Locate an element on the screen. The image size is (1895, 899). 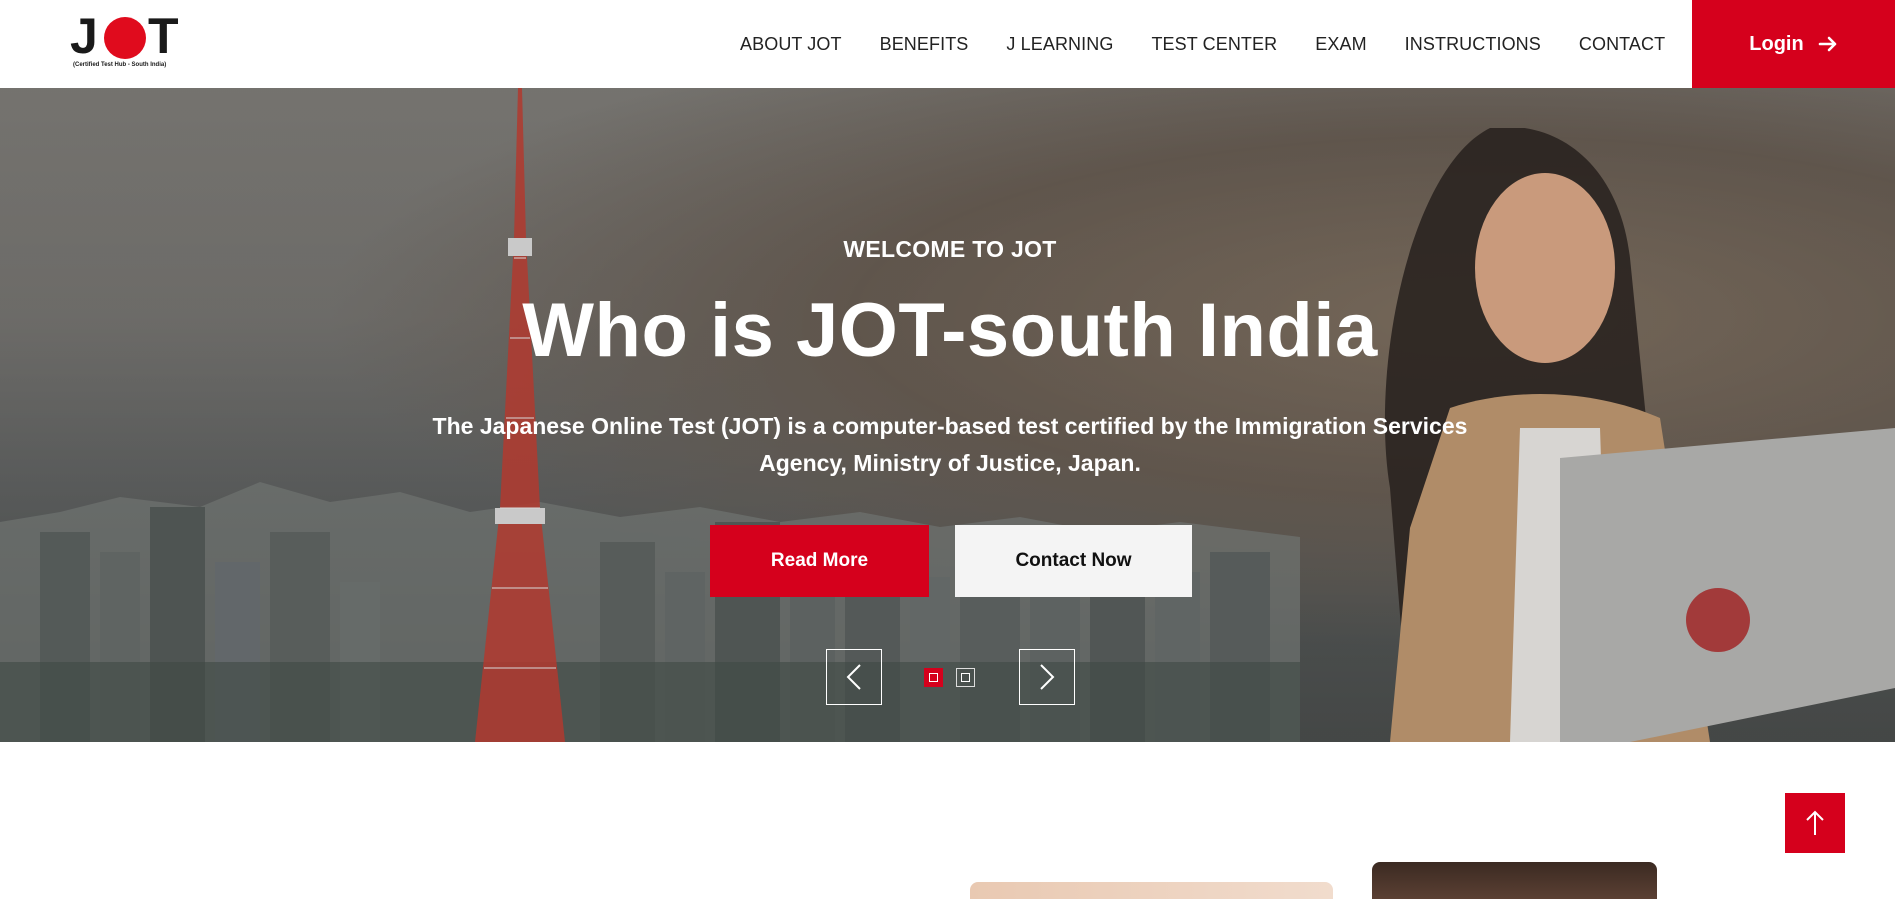
login-label: Login is located at coordinates (1776, 43).